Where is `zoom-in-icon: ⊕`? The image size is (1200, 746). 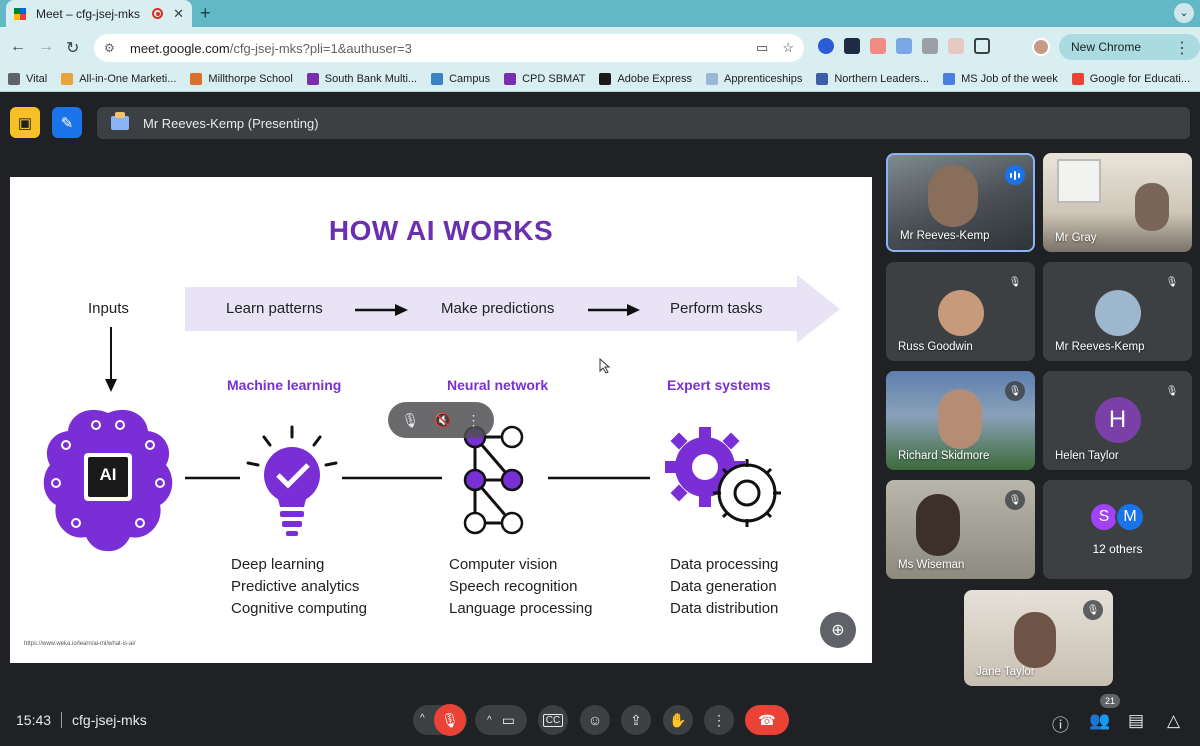
zoom-in-icon: ⊕ is located at coordinates (838, 630).